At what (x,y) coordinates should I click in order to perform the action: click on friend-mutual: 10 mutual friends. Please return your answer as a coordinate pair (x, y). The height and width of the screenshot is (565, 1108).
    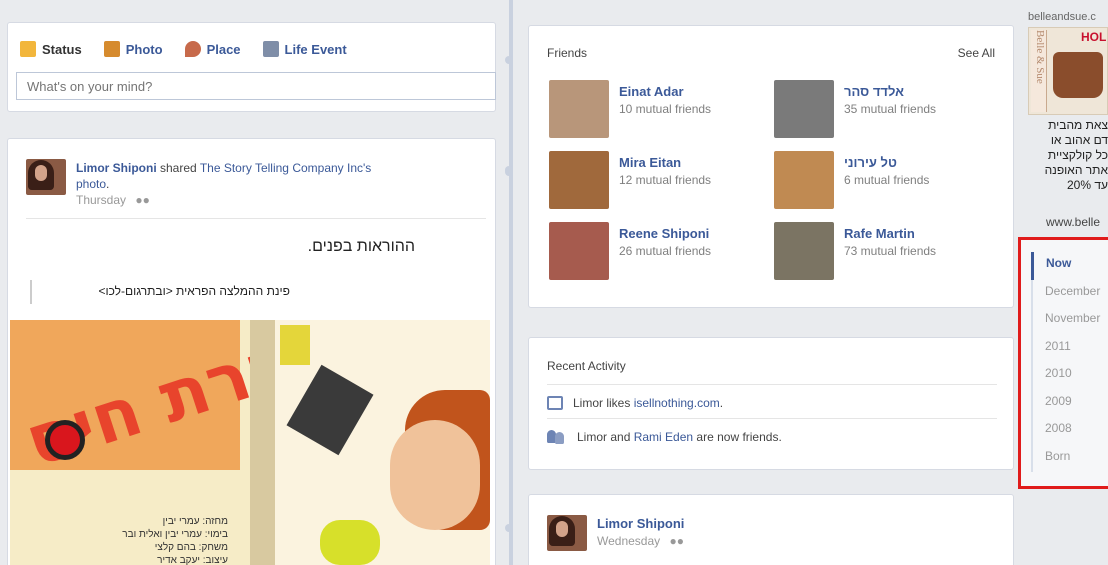
    Looking at the image, I should click on (665, 109).